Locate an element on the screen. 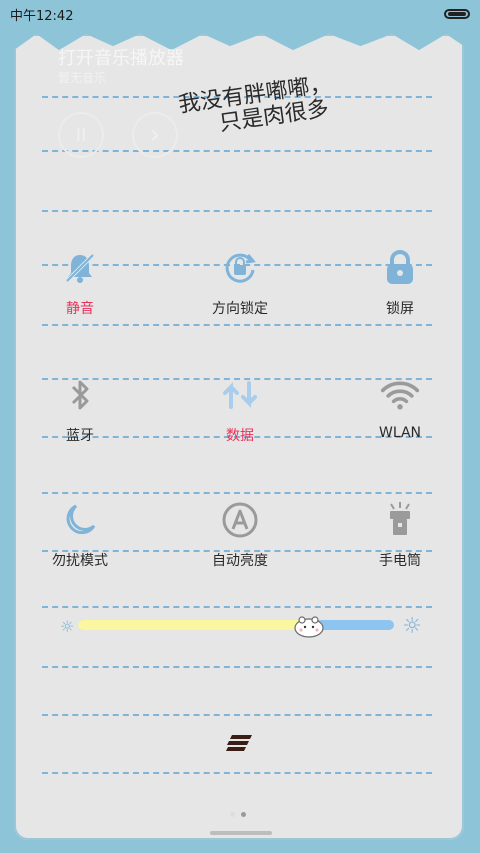  next-button: › is located at coordinates (155, 135).